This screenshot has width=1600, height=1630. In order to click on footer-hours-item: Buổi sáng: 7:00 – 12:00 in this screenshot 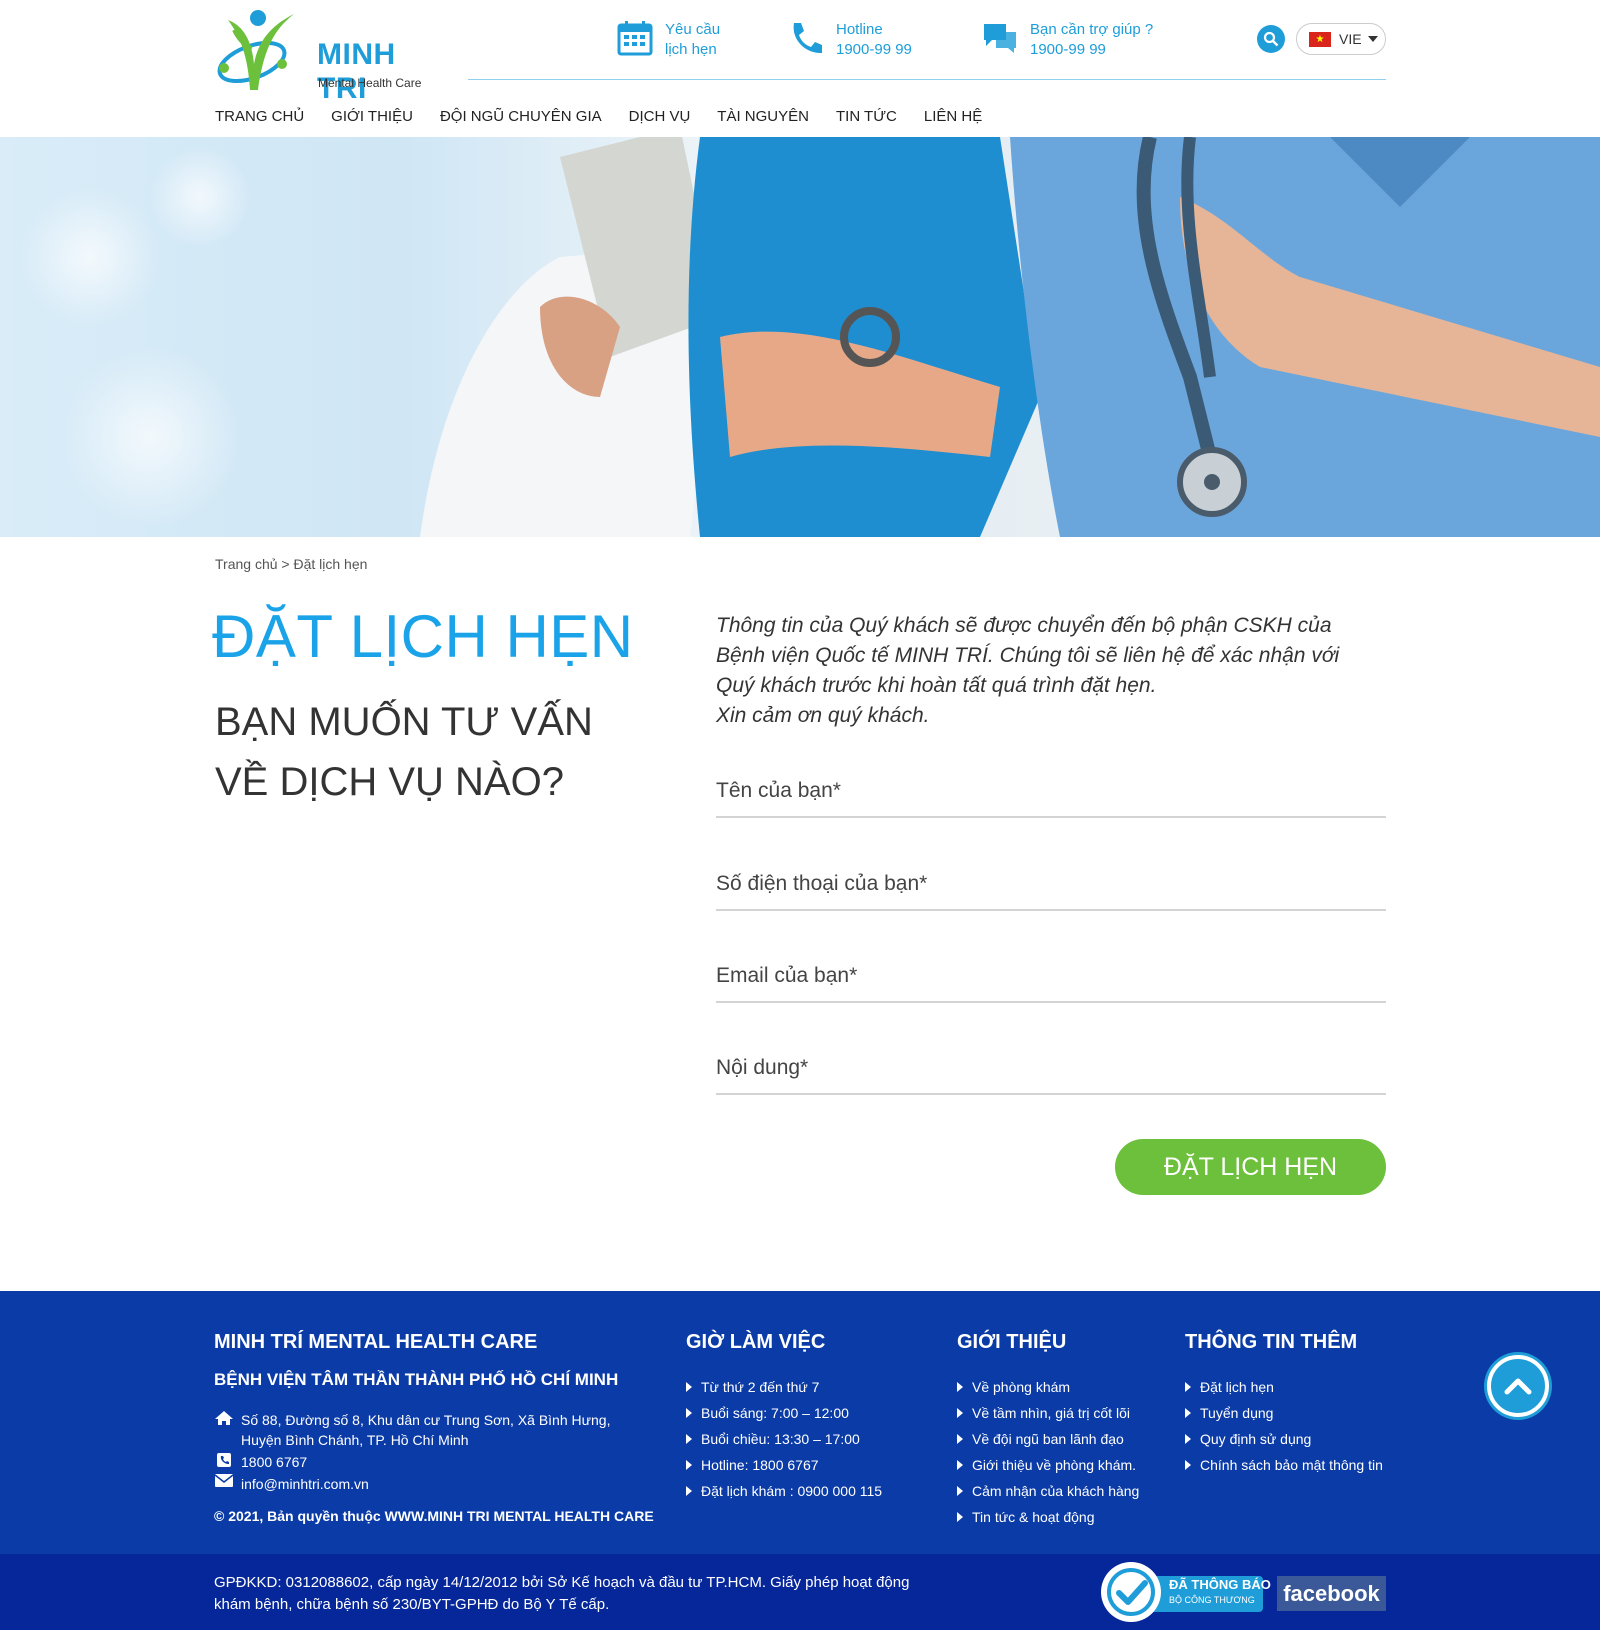, I will do `click(784, 1413)`.